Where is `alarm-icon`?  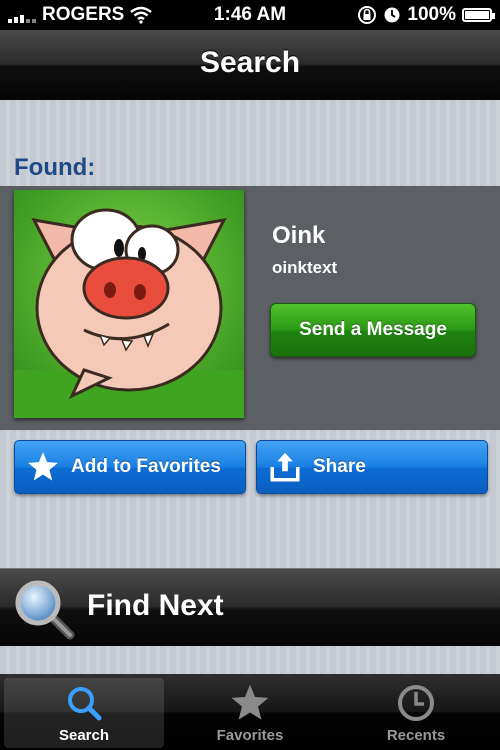
alarm-icon is located at coordinates (392, 15).